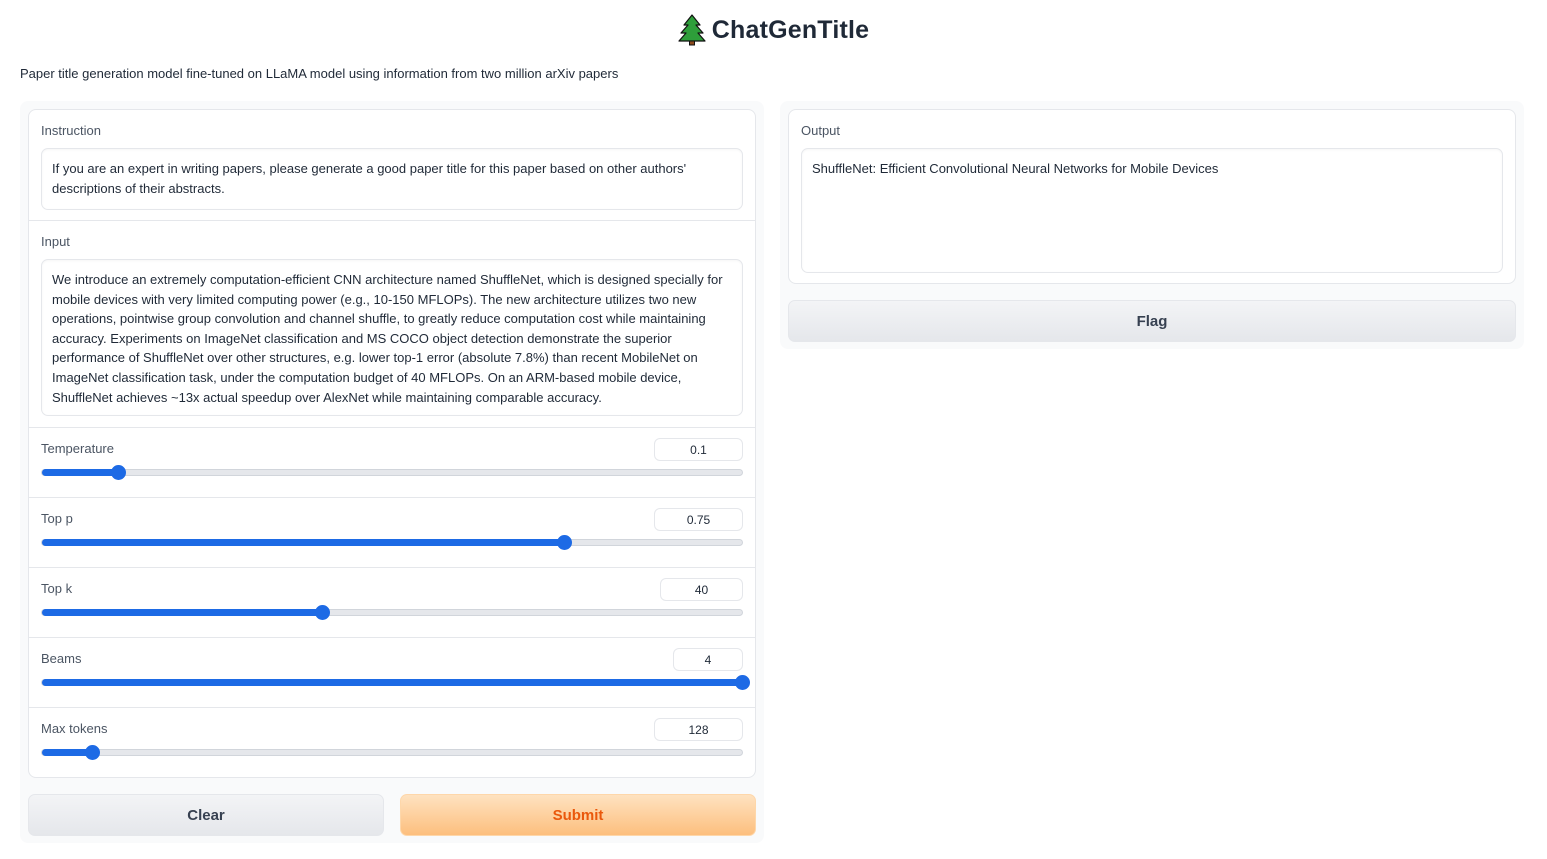  I want to click on beams-number-input: 4, so click(708, 659).